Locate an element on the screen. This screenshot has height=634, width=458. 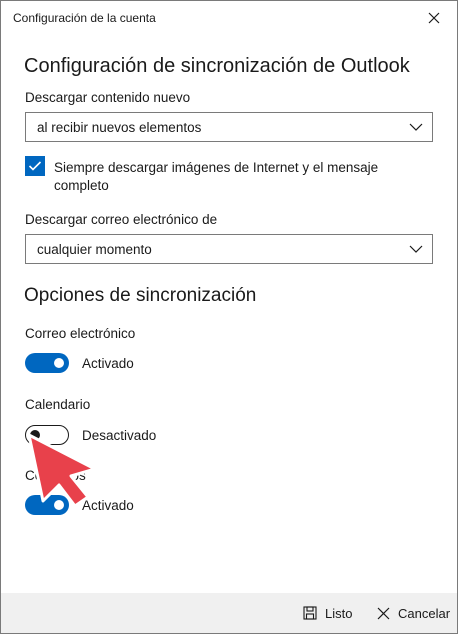
done-button: Listo is located at coordinates (327, 613).